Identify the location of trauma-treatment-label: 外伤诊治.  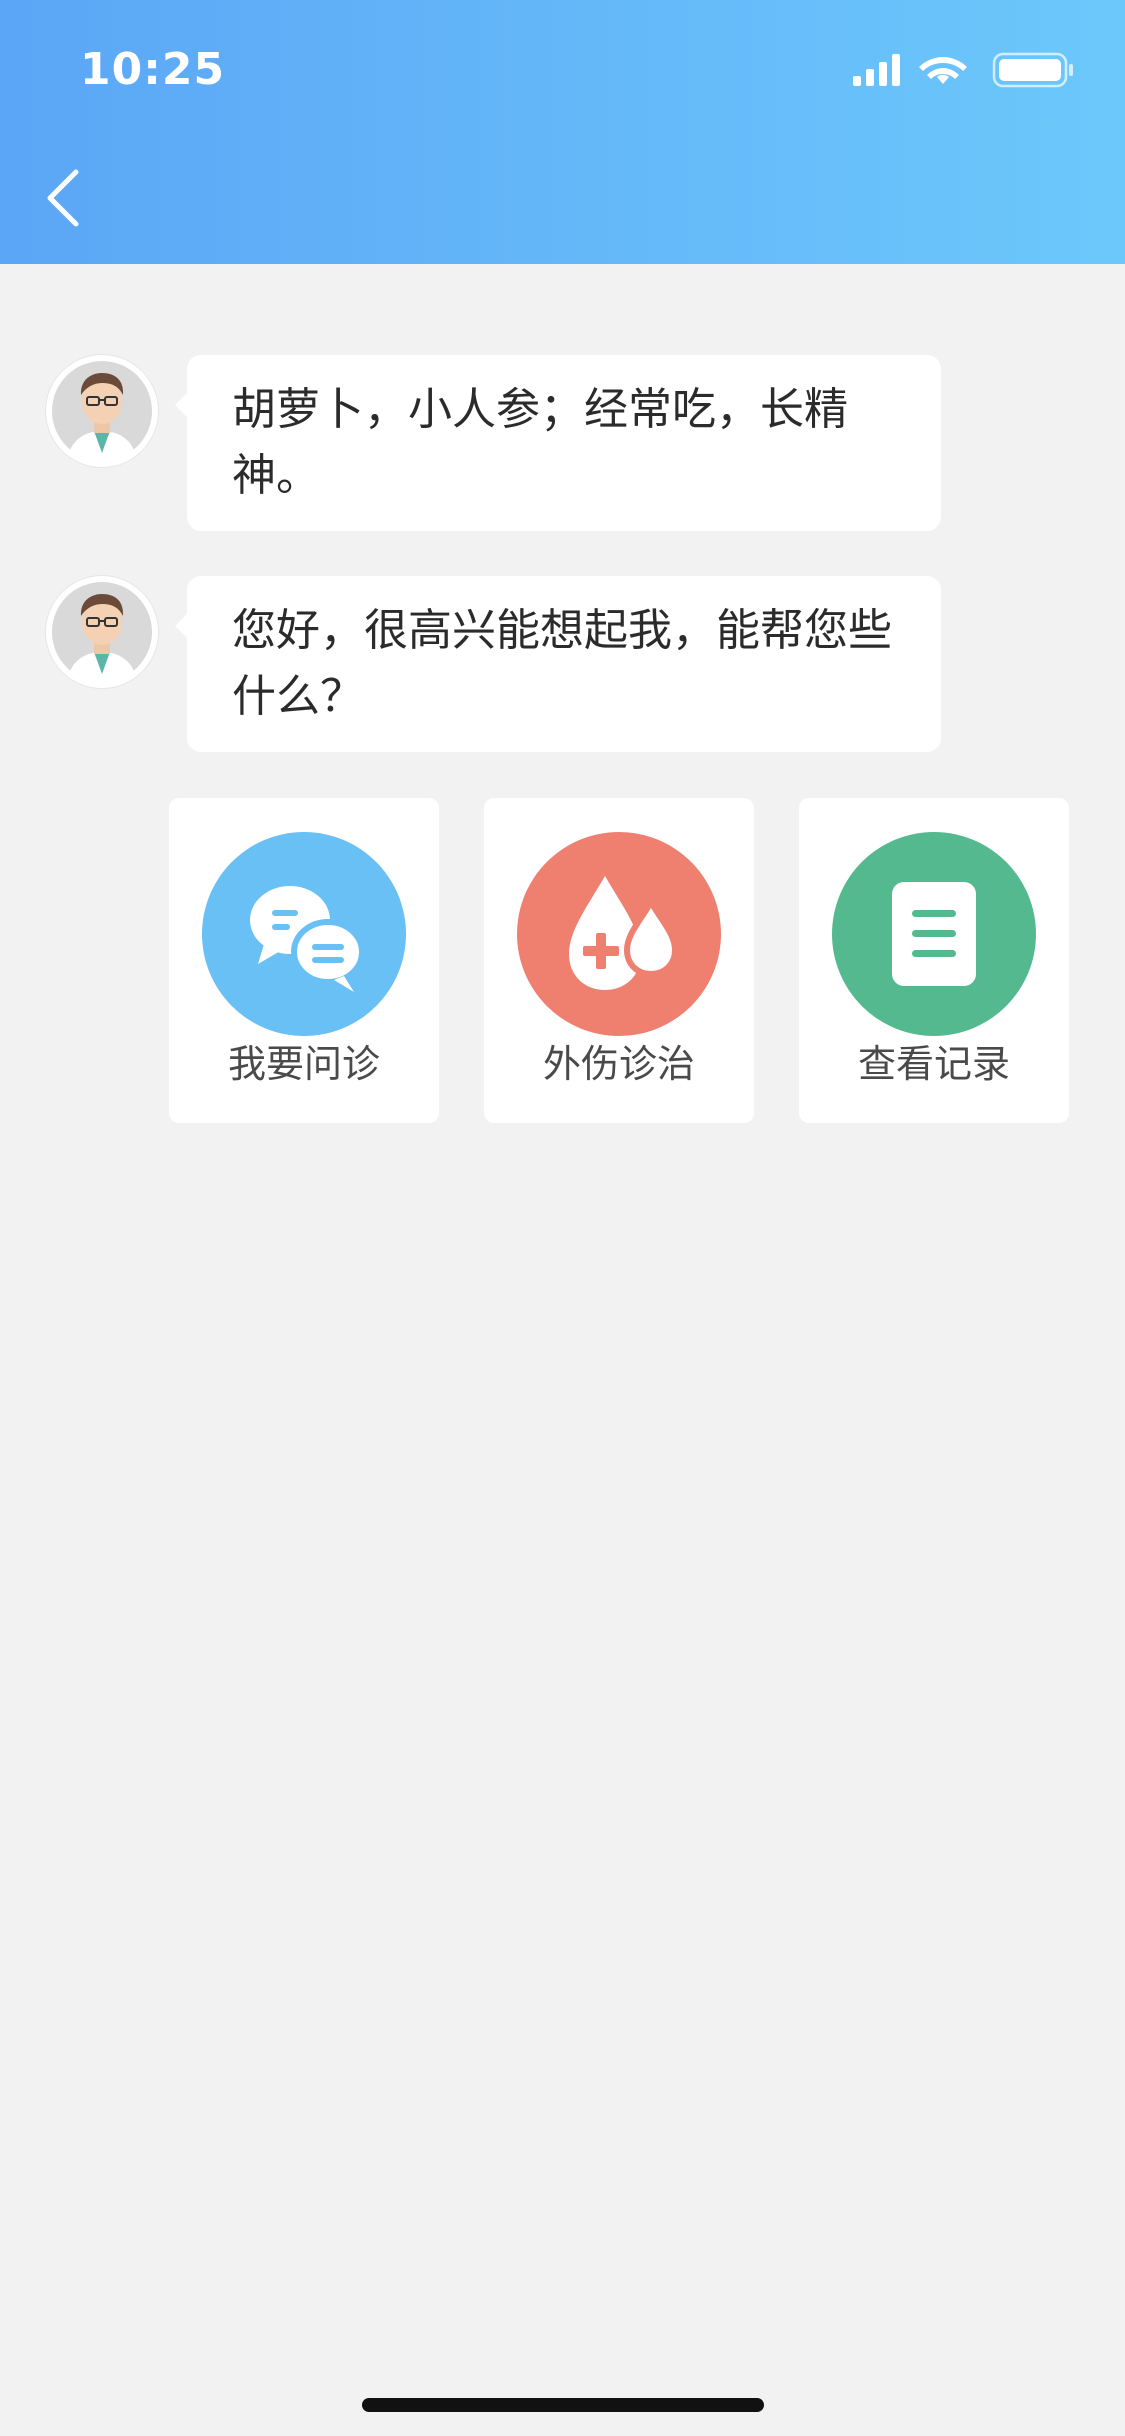
(618, 1064).